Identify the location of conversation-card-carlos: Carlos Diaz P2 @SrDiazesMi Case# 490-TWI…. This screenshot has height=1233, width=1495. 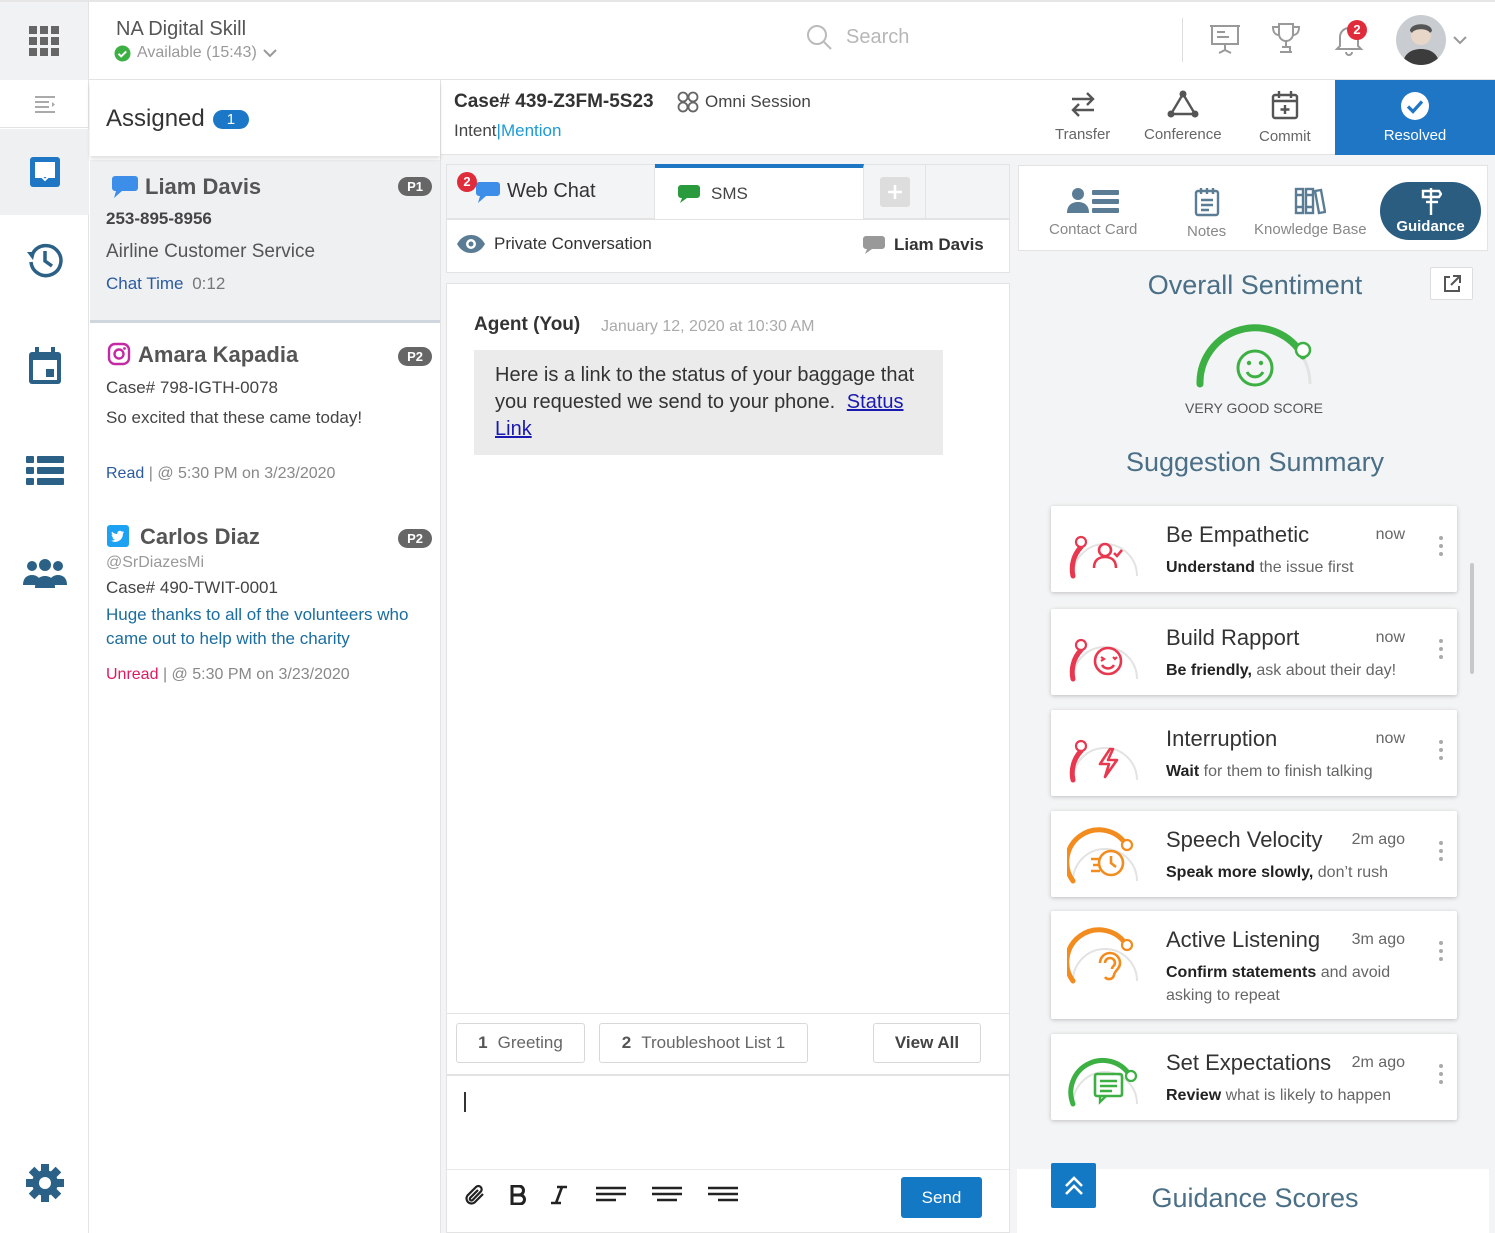
(265, 603).